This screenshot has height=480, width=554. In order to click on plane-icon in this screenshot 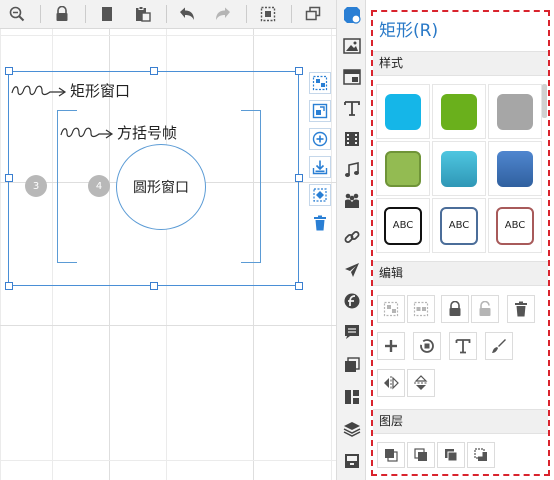, I will do `click(352, 270)`.